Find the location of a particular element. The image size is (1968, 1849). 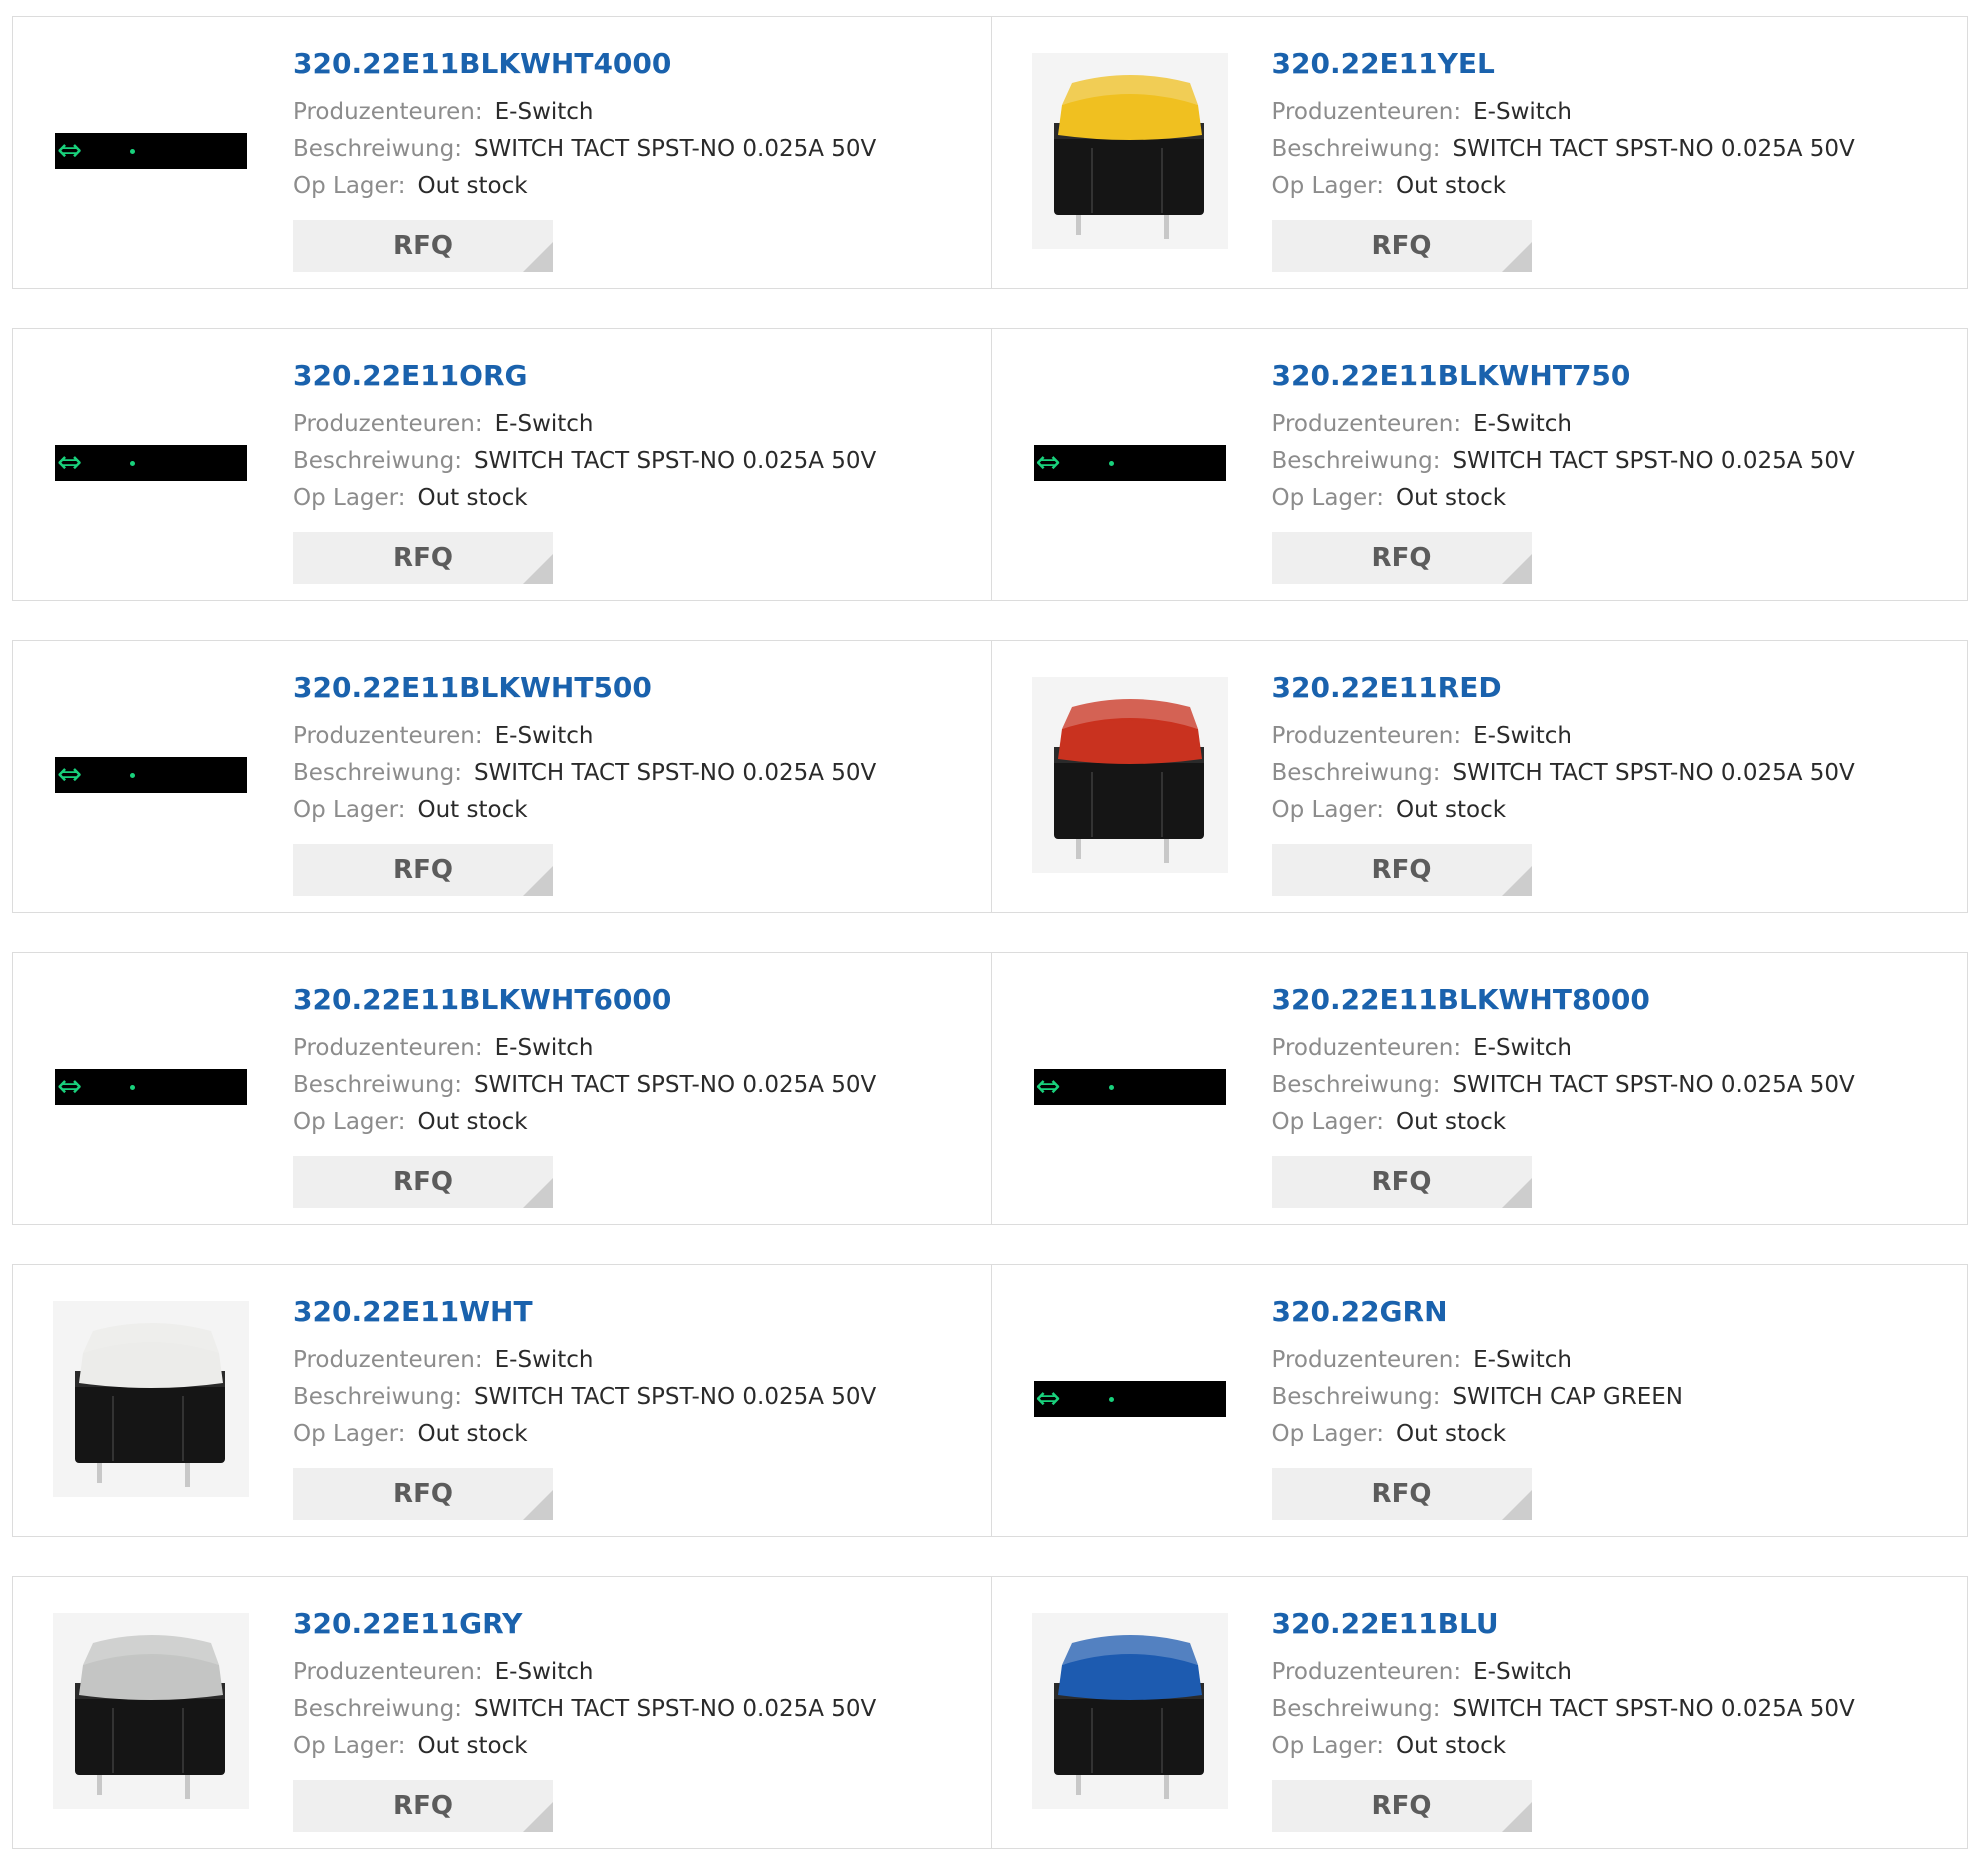

product-title-link: 320.22E11YEL is located at coordinates (1615, 63).